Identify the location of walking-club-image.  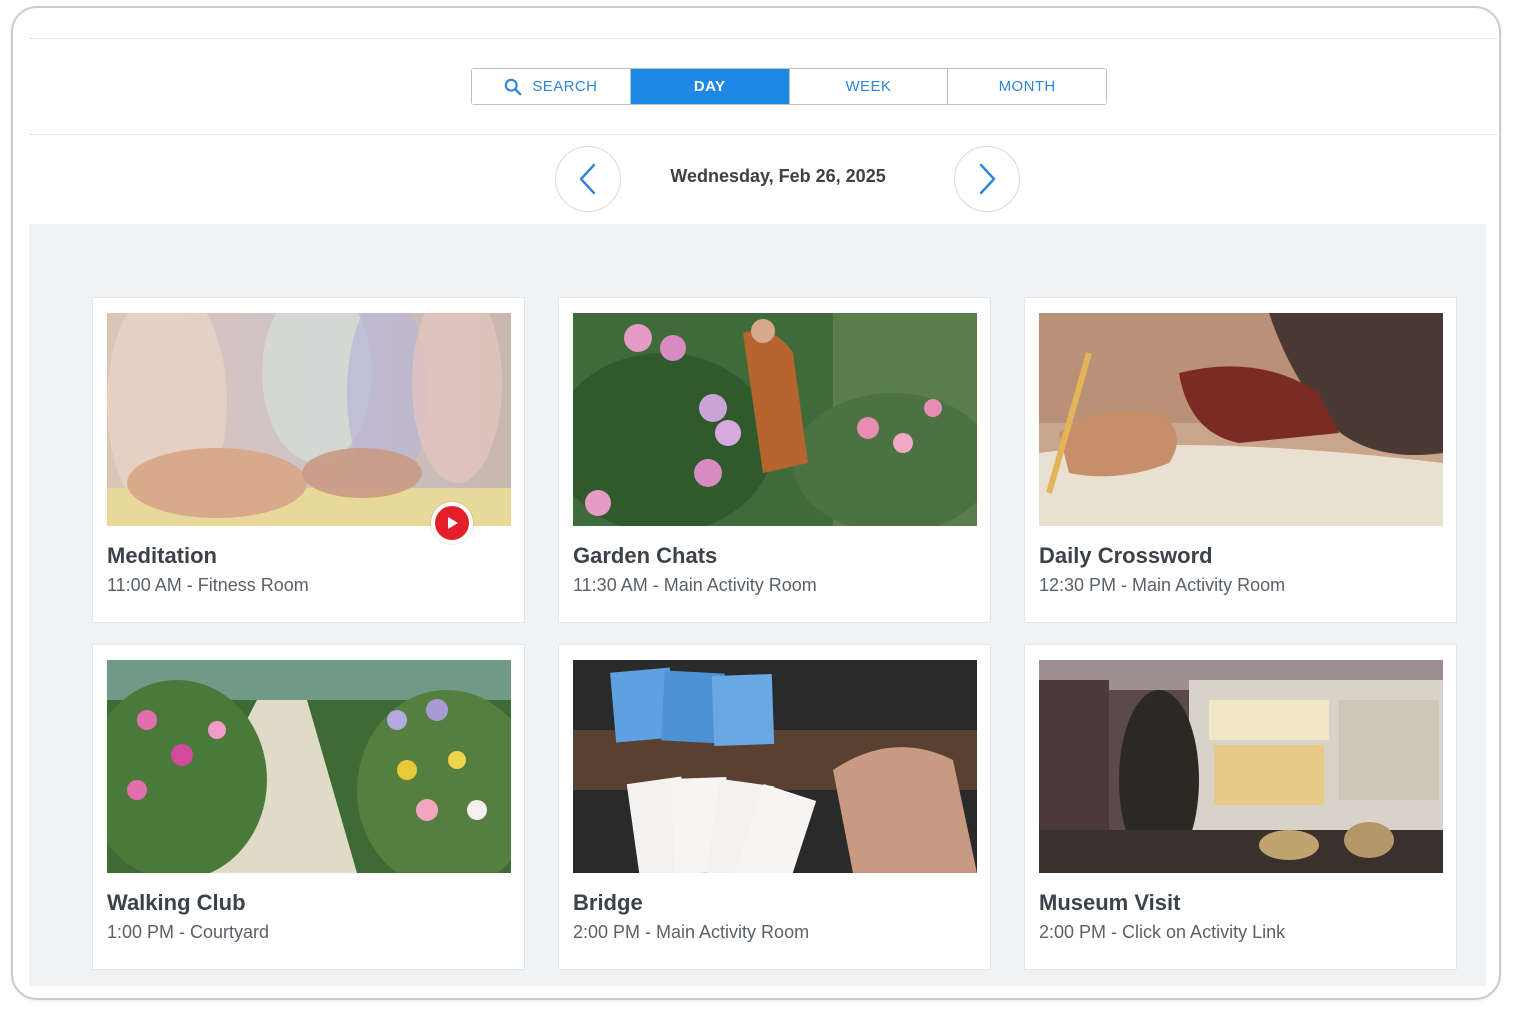
(309, 766).